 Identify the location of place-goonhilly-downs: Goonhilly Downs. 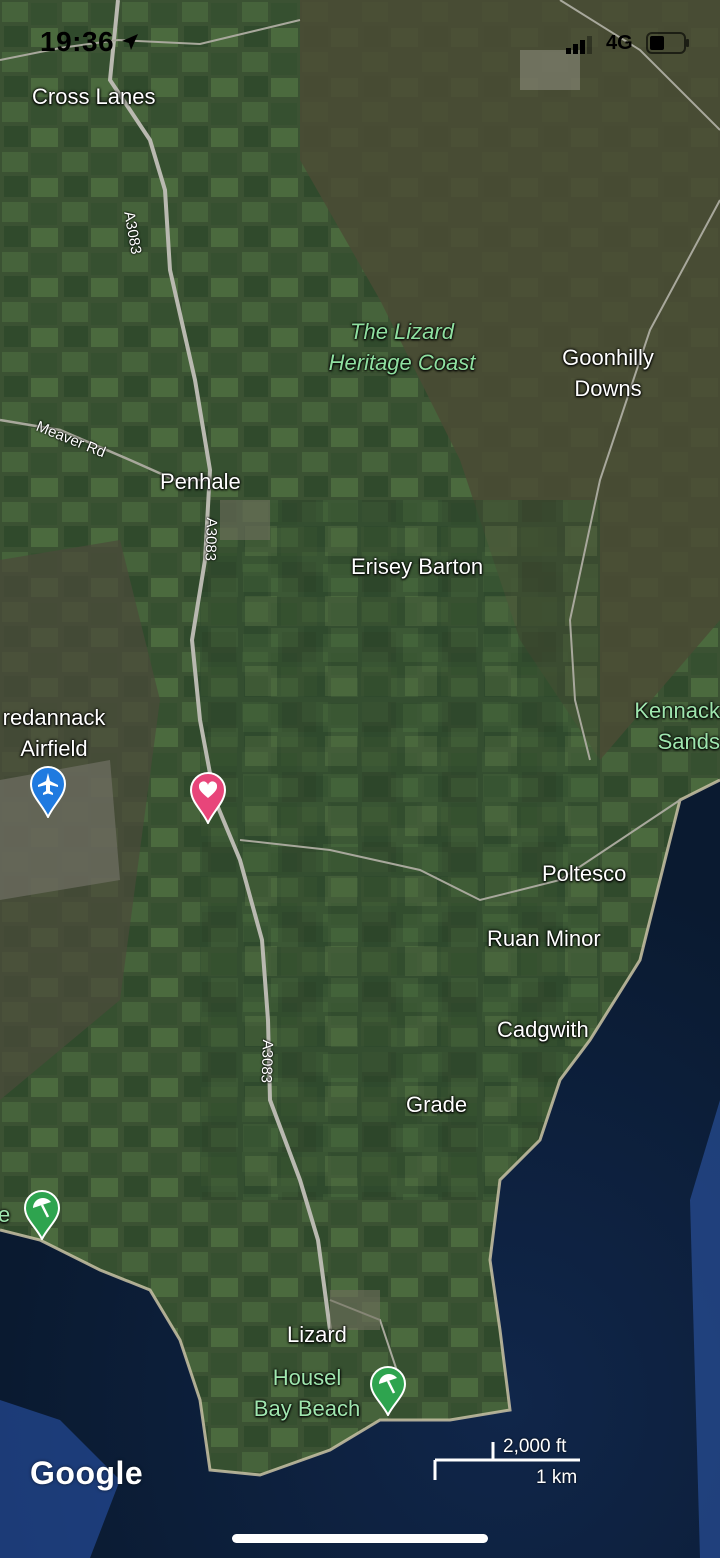
(608, 373).